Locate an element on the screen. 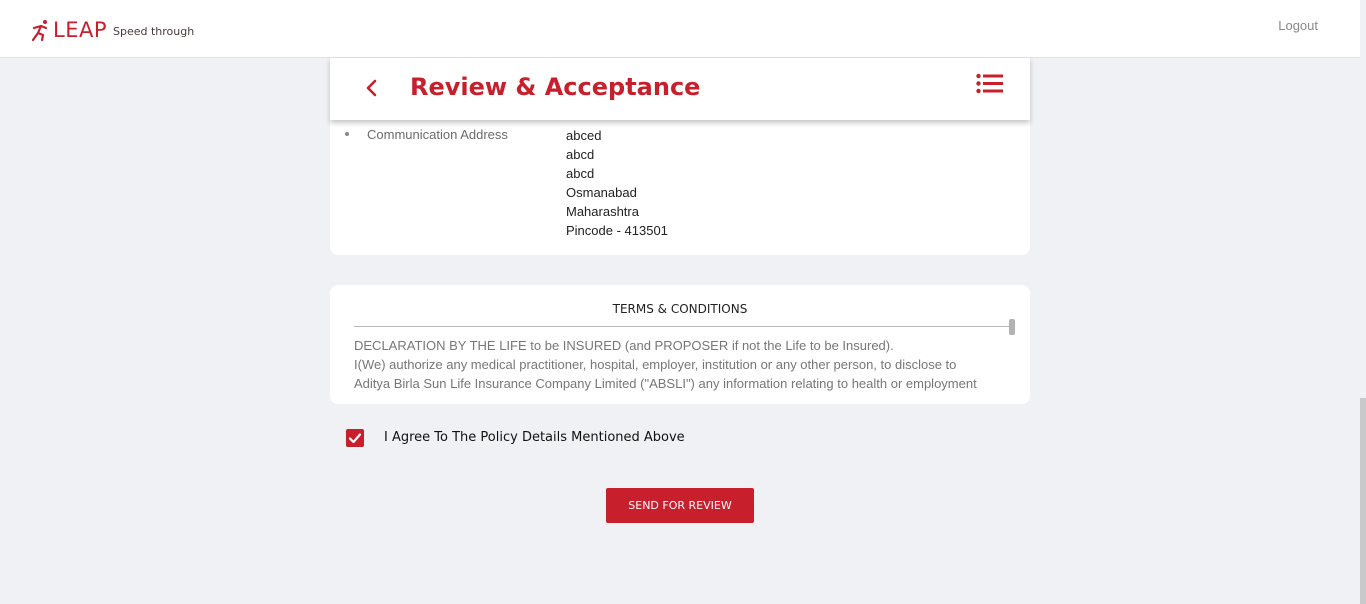 Image resolution: width=1366 pixels, height=604 pixels. menu-button is located at coordinates (990, 86).